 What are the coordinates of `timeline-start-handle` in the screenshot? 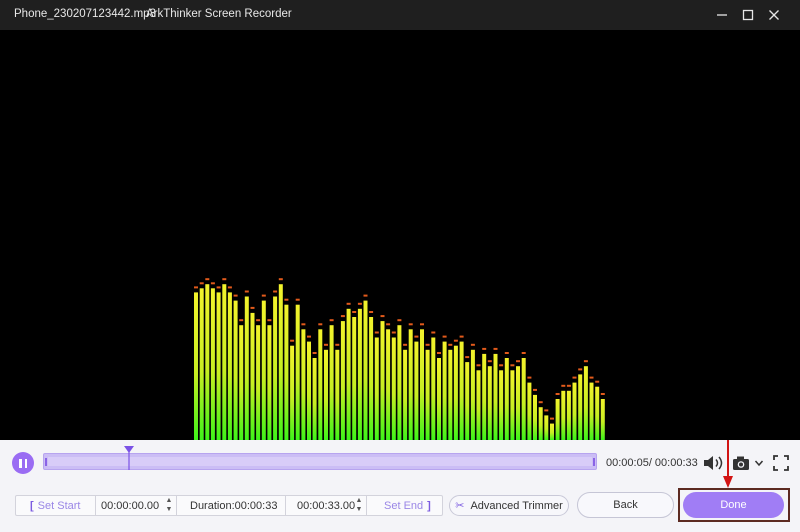 It's located at (46, 462).